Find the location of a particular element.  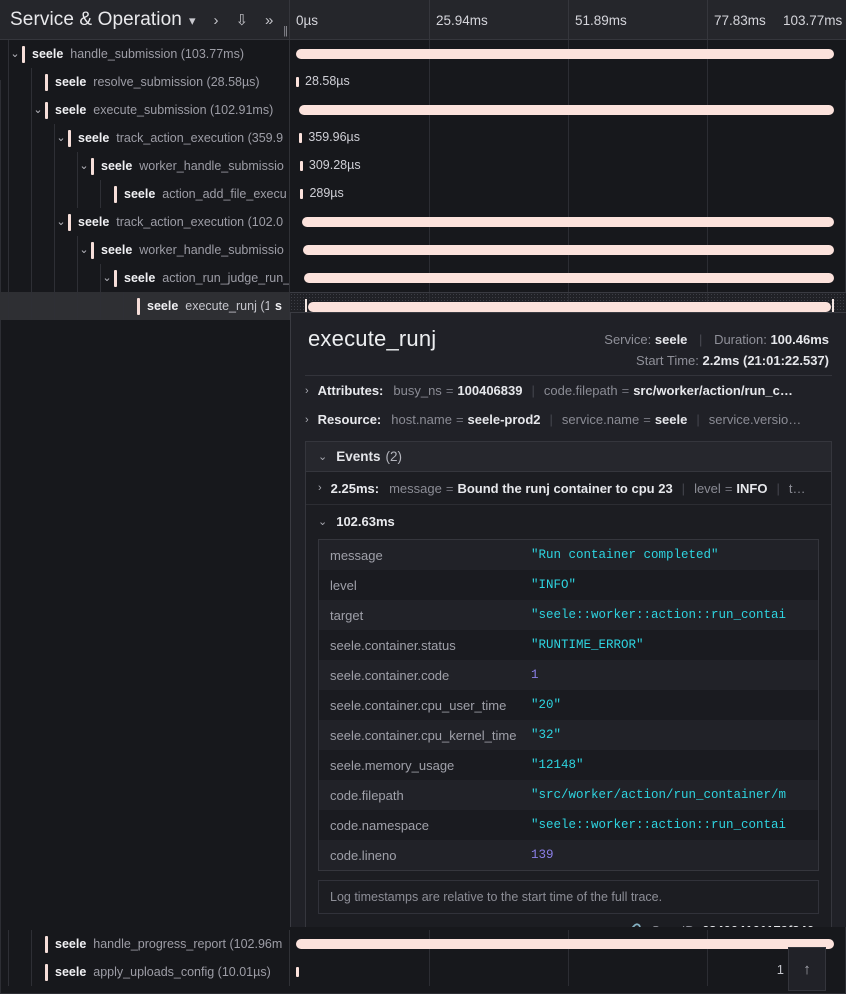

span-row: ⌄ seele worker_handle_submissio 309.28µs is located at coordinates (423, 166).